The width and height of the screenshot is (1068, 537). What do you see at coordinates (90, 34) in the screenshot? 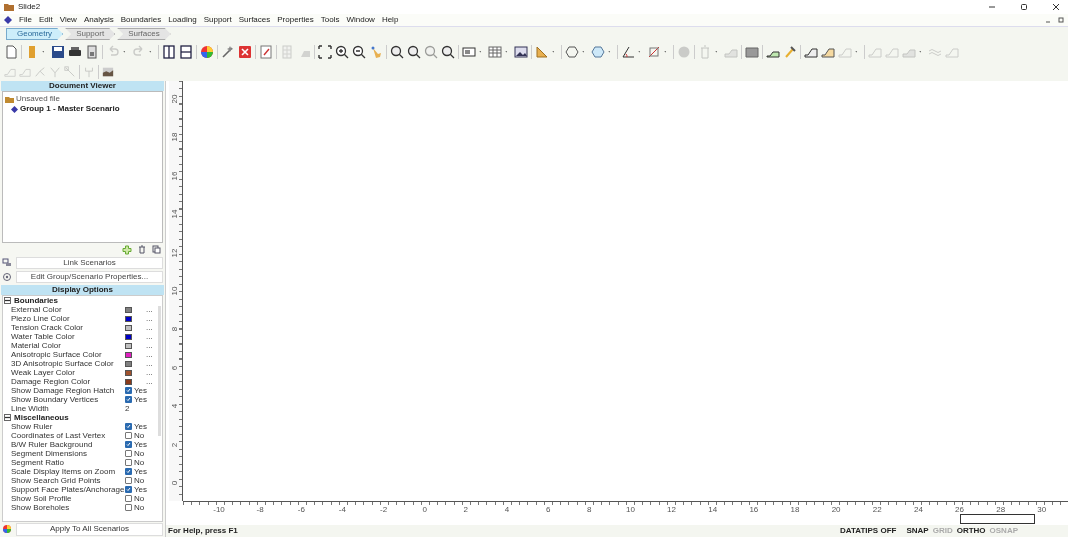
I see `workflow-tab: Support` at bounding box center [90, 34].